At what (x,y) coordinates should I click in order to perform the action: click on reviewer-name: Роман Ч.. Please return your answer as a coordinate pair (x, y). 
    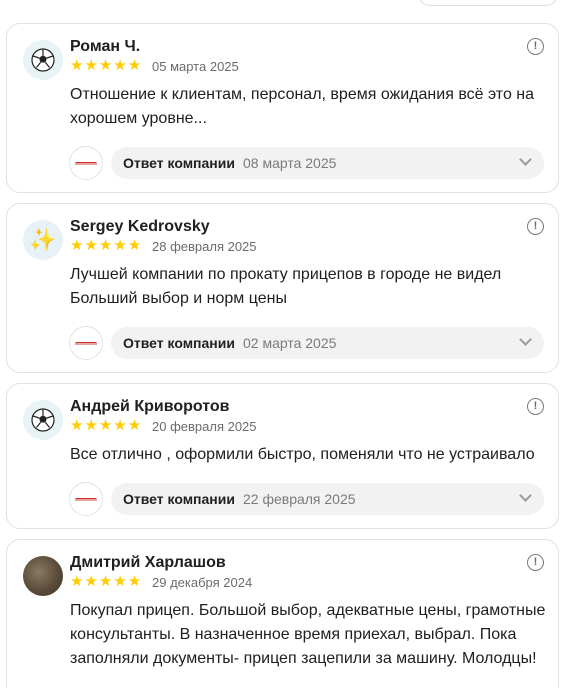
    Looking at the image, I should click on (105, 47).